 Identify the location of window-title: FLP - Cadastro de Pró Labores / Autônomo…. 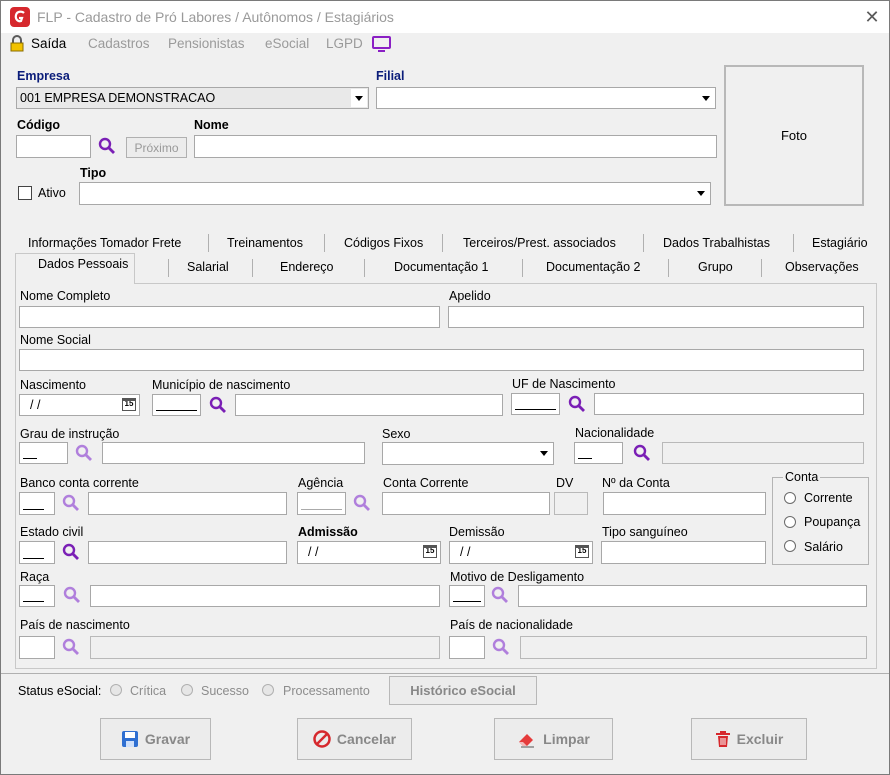
(215, 17).